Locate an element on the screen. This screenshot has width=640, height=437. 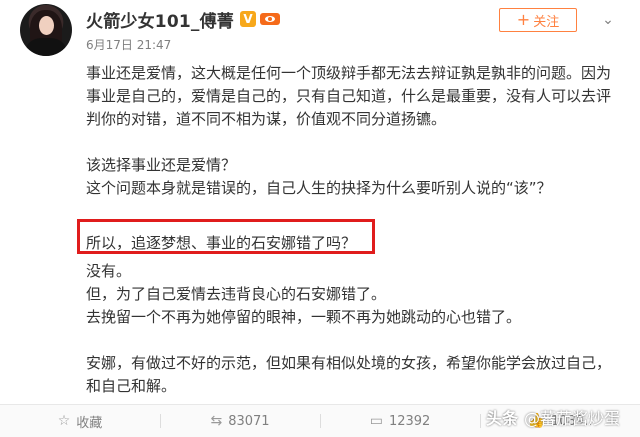
post-timestamp: 6月17日 21:47 is located at coordinates (128, 44).